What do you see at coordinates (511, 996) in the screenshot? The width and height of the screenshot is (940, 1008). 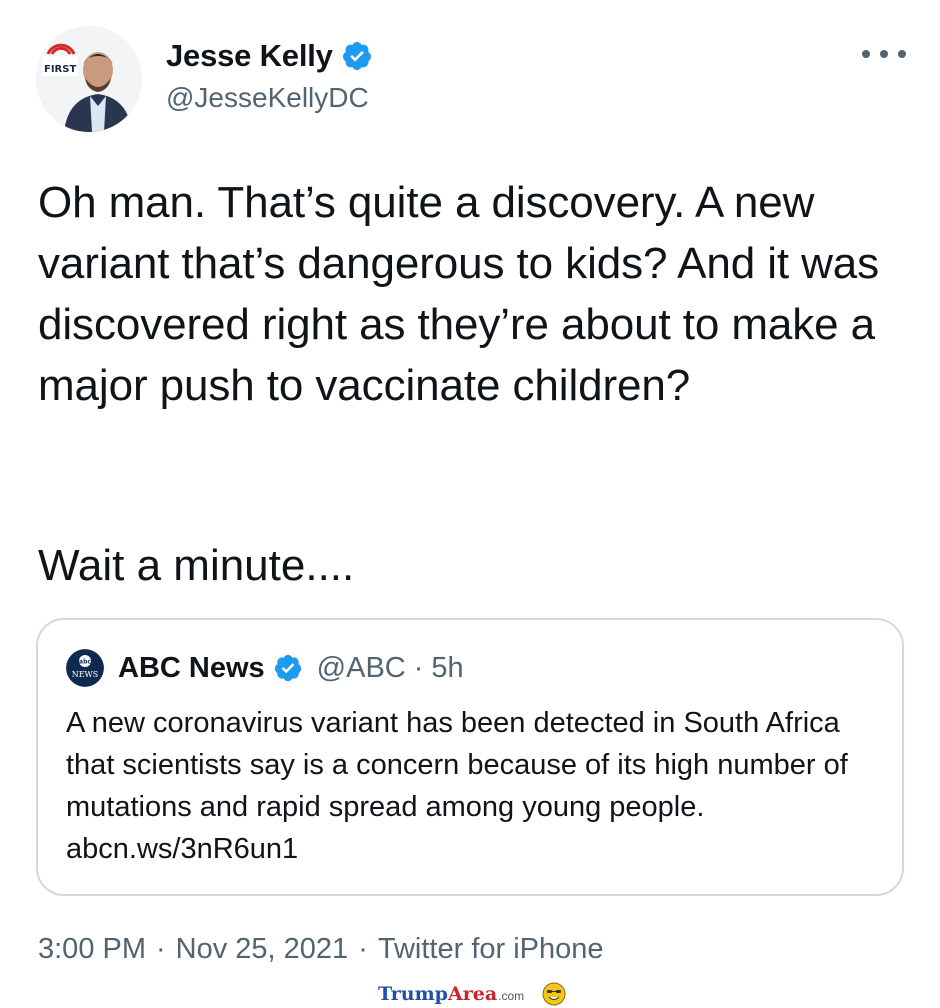 I see `watermark-part3: .com` at bounding box center [511, 996].